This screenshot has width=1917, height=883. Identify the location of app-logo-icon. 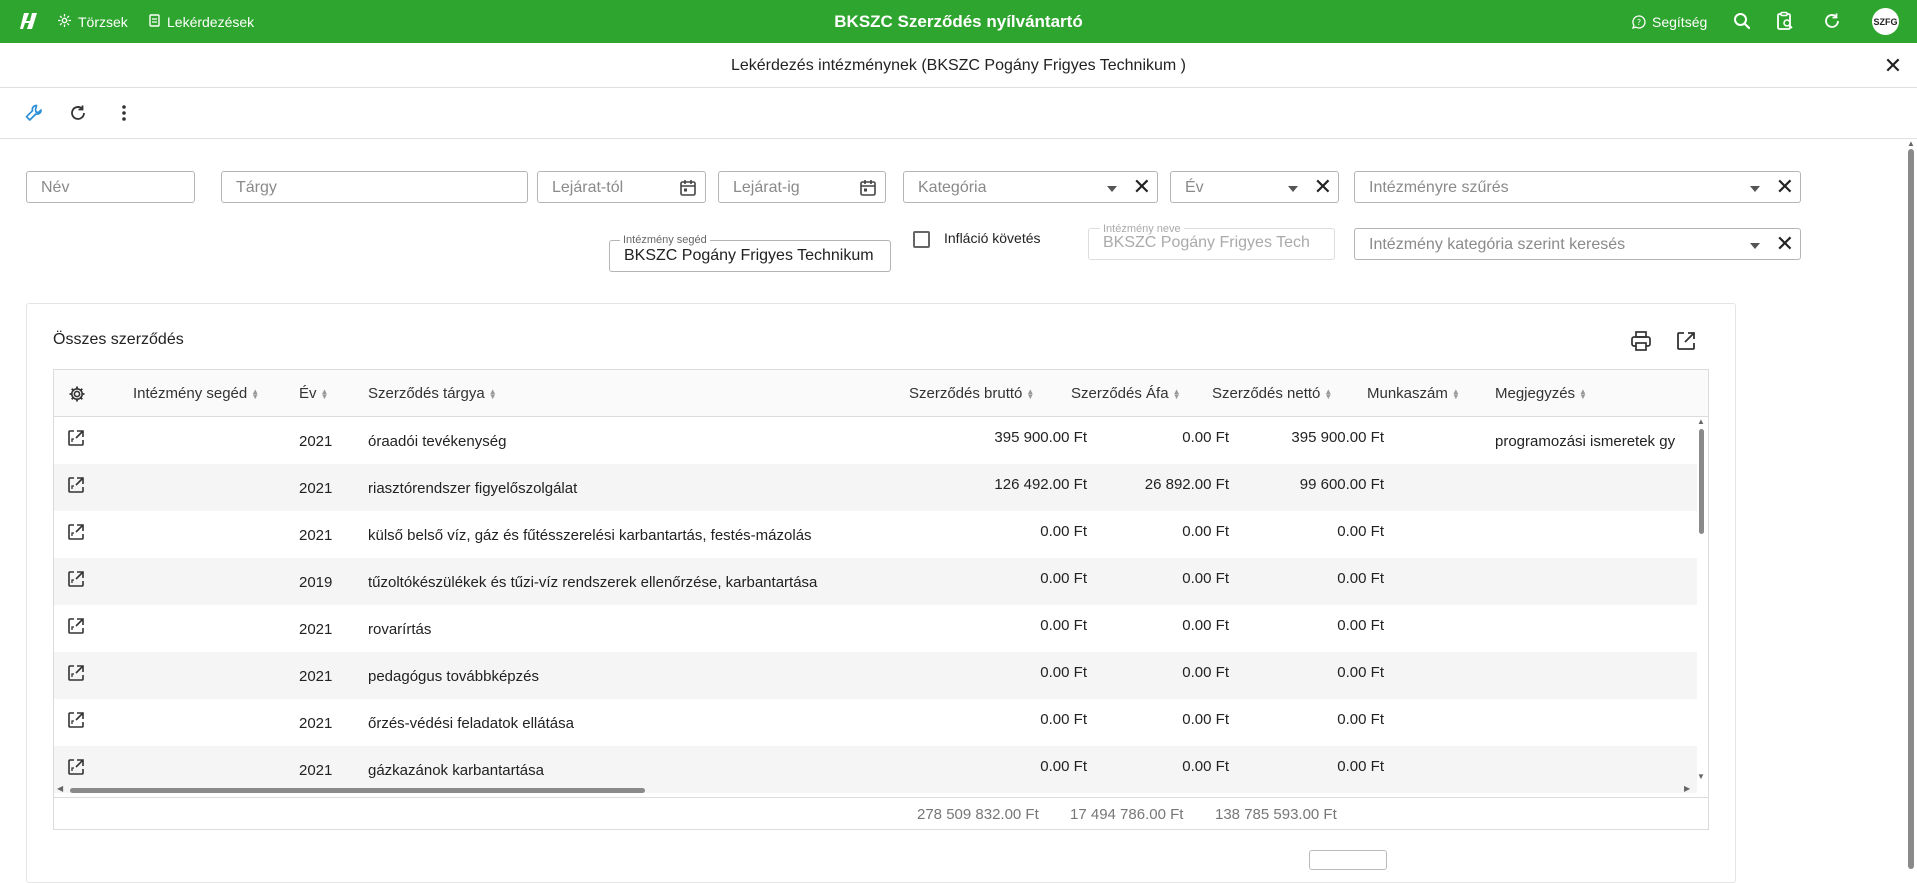
(29, 21).